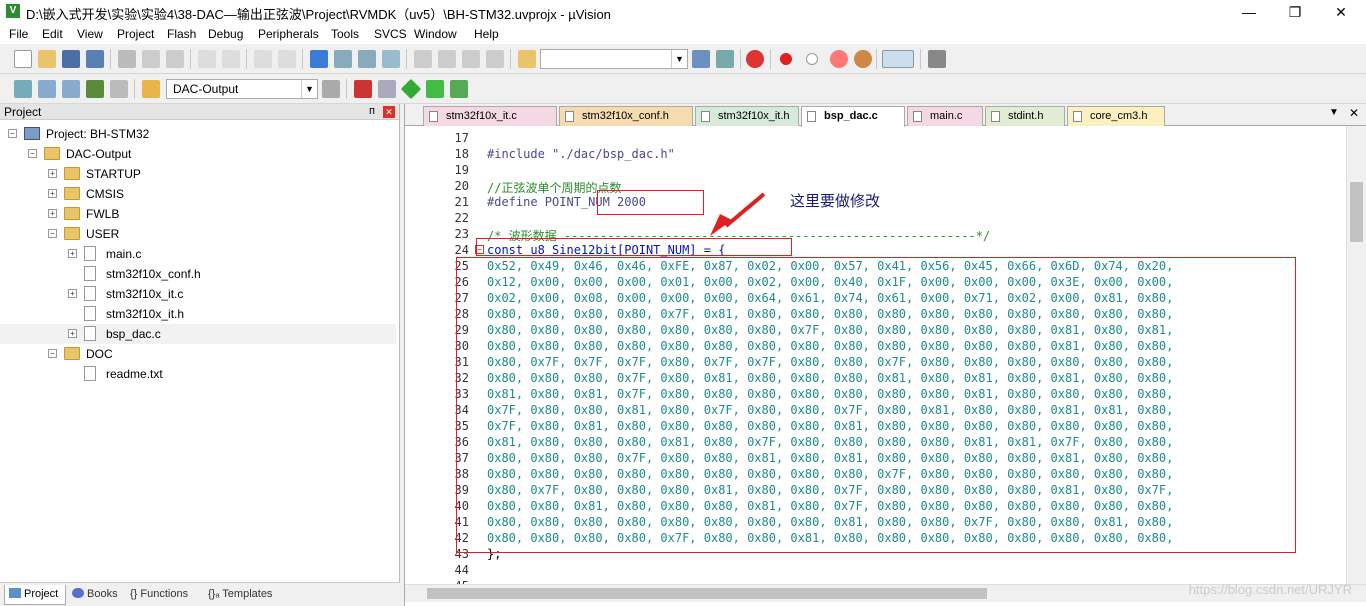 The image size is (1366, 606). Describe the element at coordinates (853, 116) in the screenshot. I see `editor-tab: bsp_dac.c` at that location.